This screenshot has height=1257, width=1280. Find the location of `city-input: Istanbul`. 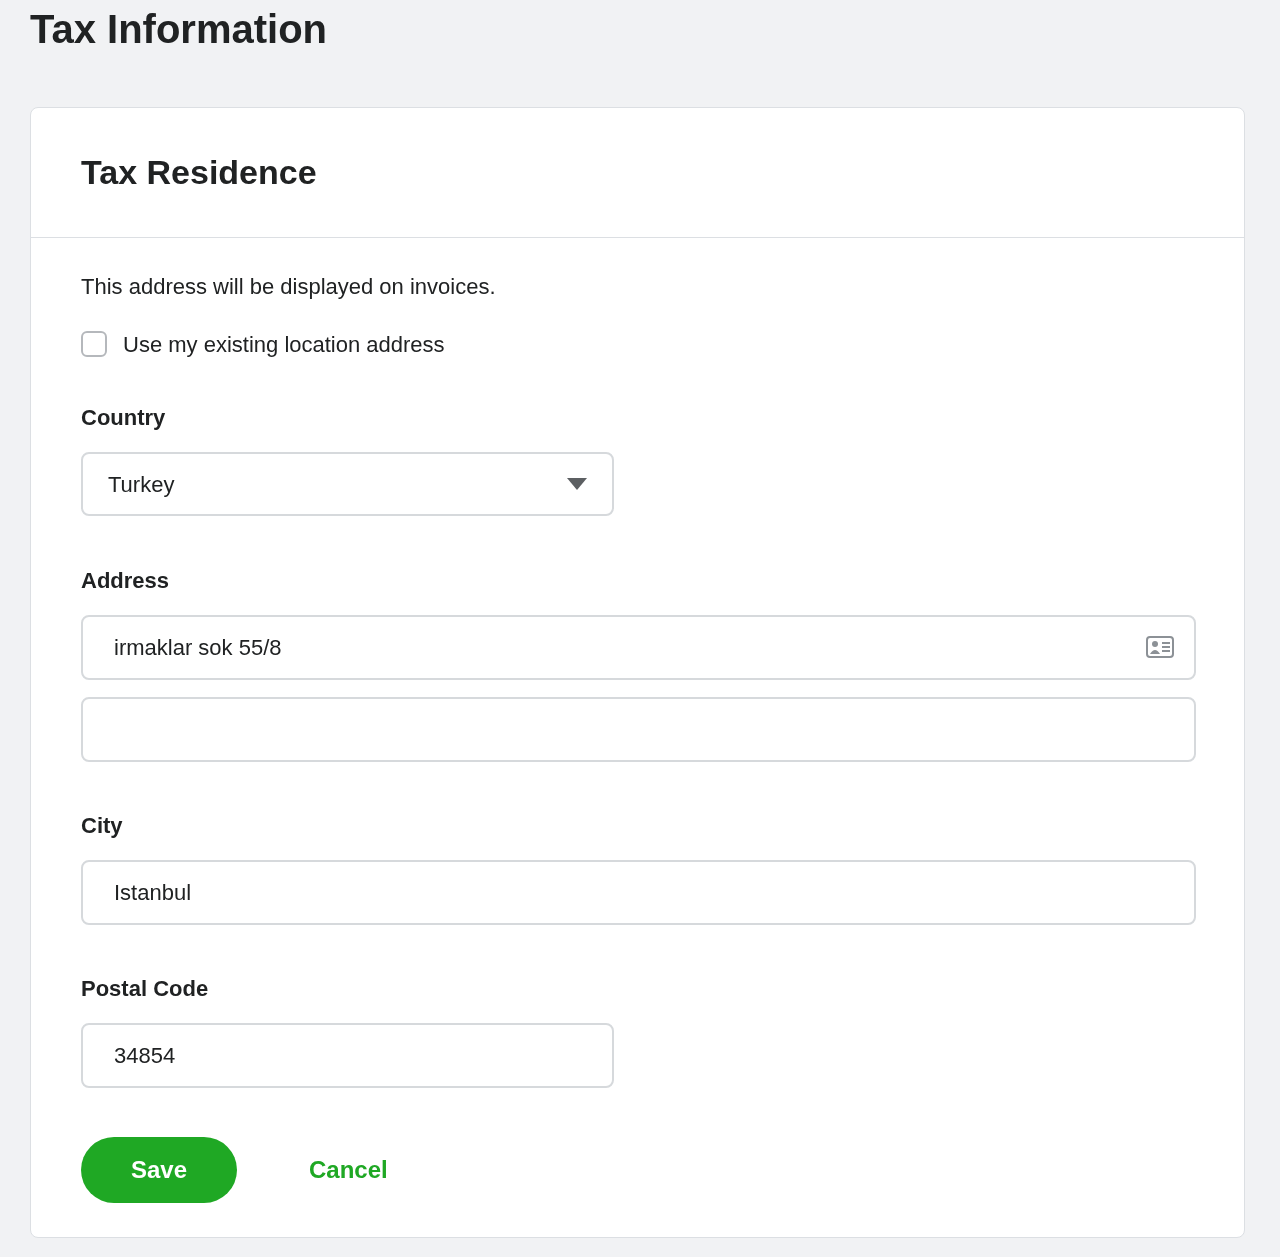

city-input: Istanbul is located at coordinates (638, 892).